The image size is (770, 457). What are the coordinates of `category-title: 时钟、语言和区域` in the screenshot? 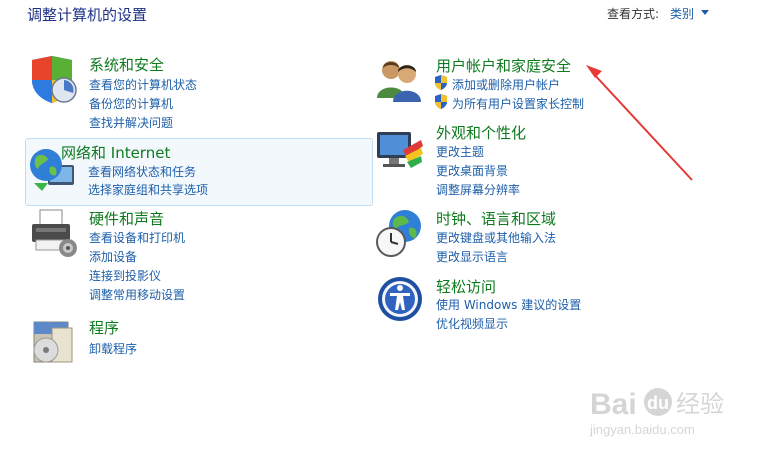 It's located at (496, 218).